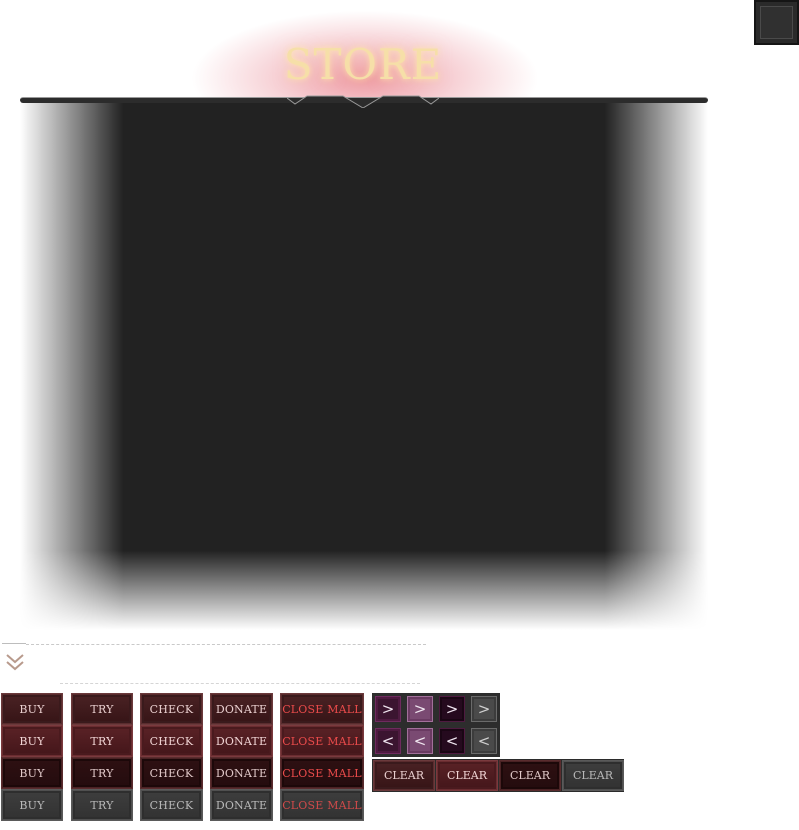  Describe the element at coordinates (388, 741) in the screenshot. I see `prev-arrow-button-normal: <` at that location.